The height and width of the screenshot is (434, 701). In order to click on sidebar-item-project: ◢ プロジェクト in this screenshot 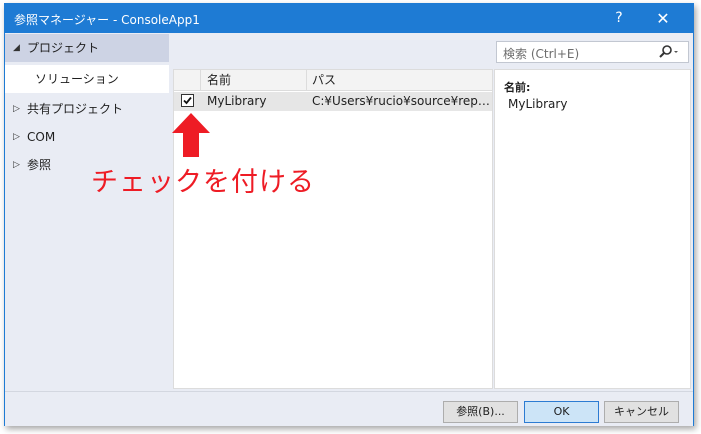, I will do `click(87, 48)`.